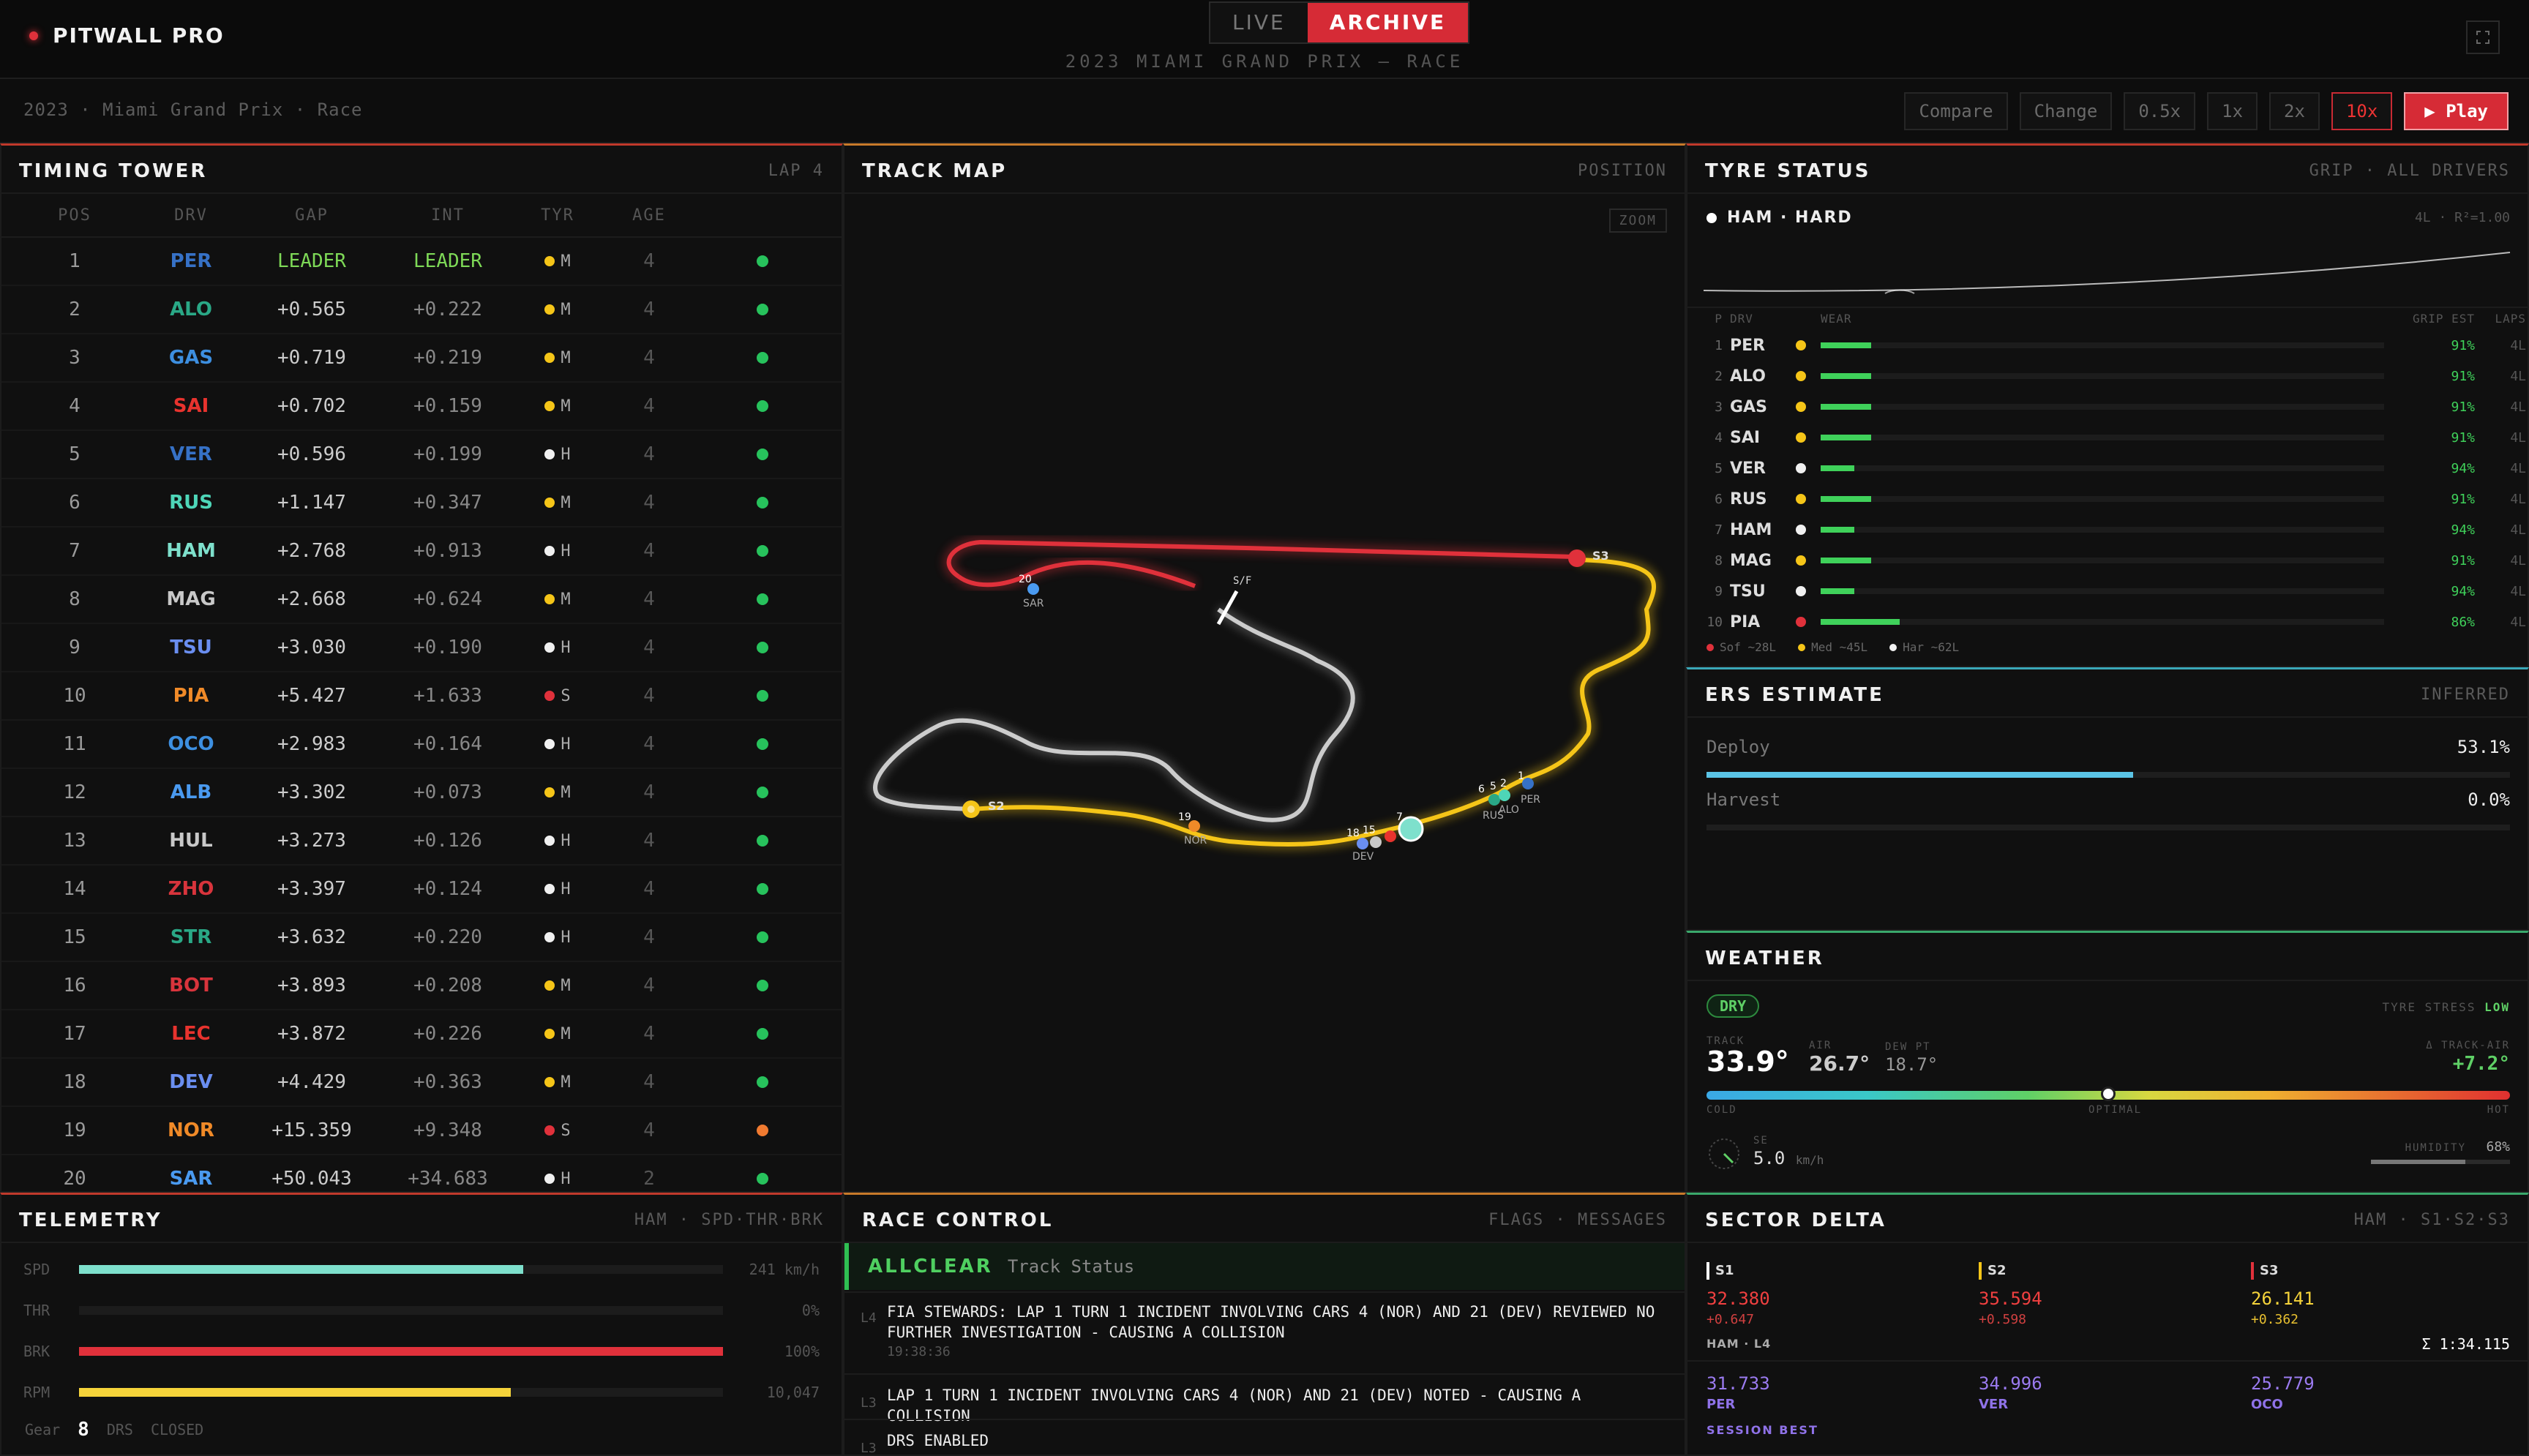  Describe the element at coordinates (1908, 1047) in the screenshot. I see `dew-point-label: DEW PT` at that location.